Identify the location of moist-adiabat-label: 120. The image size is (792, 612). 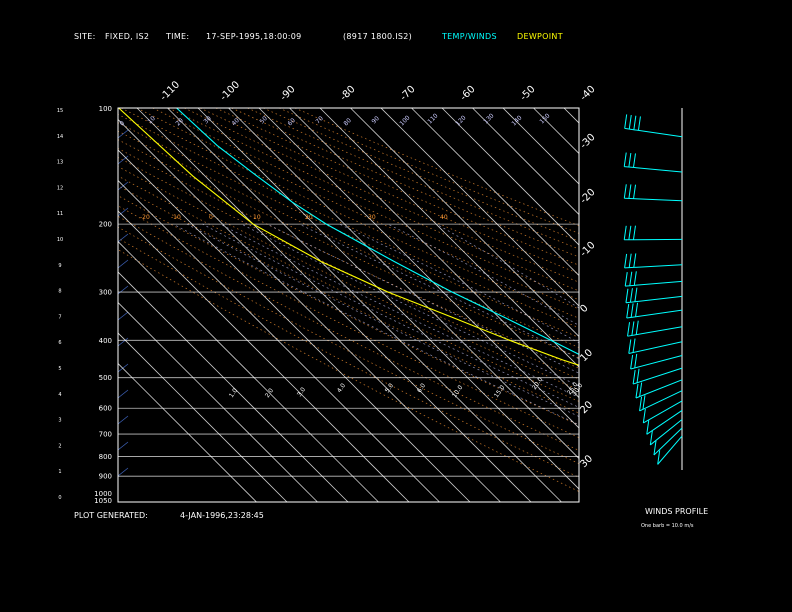
(460, 120).